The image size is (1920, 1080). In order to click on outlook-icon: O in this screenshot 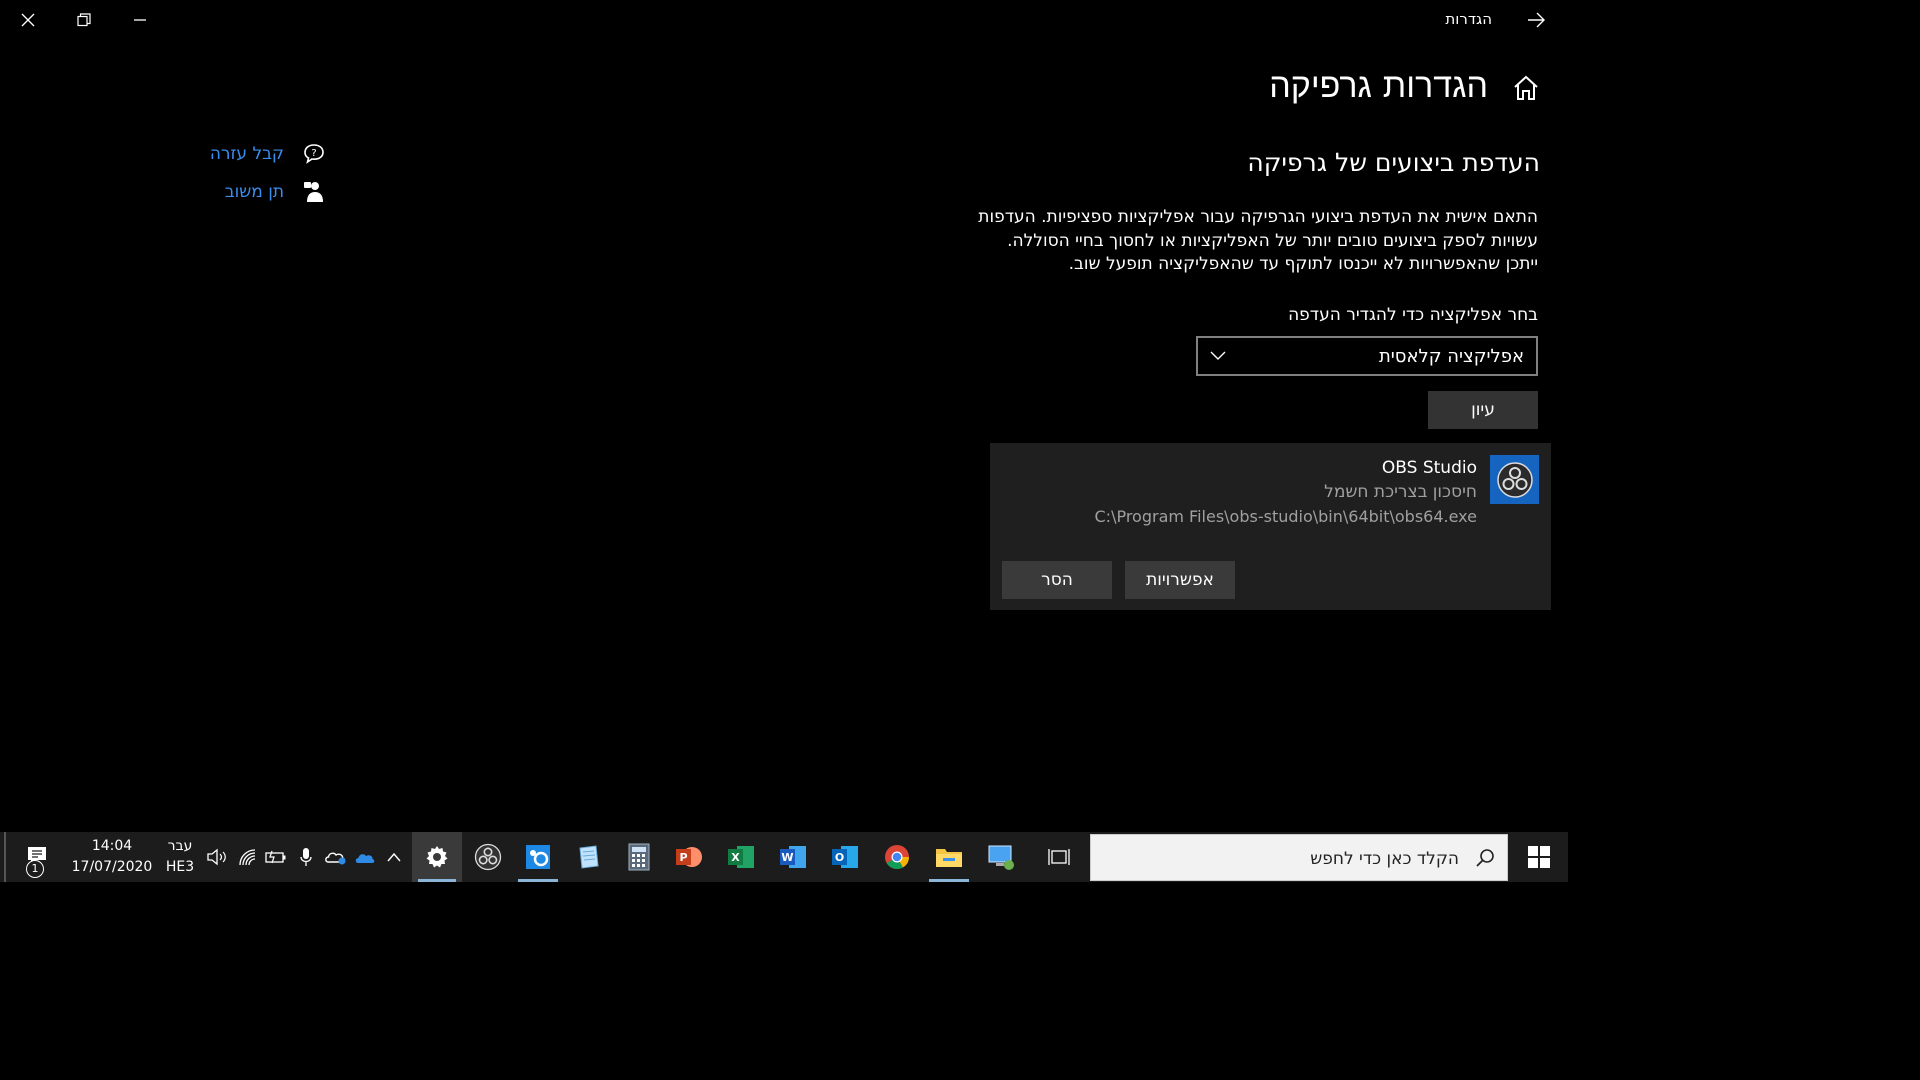, I will do `click(845, 857)`.